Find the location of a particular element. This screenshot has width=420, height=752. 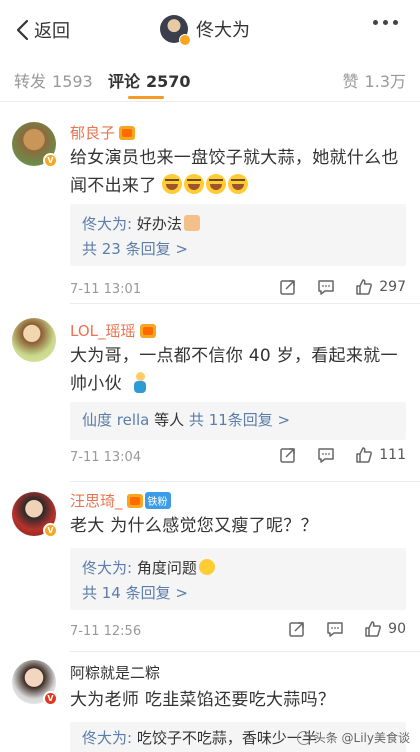

comment-username: 汪思琦_ 铁粉 is located at coordinates (120, 500).